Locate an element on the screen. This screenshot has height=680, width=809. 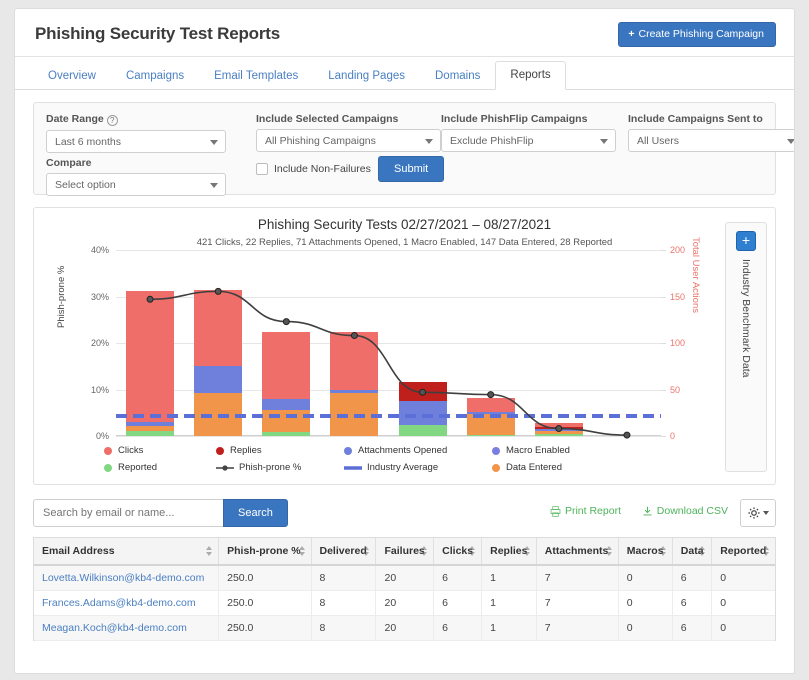
legend-label: Attachments Opened is located at coordinates (403, 450).